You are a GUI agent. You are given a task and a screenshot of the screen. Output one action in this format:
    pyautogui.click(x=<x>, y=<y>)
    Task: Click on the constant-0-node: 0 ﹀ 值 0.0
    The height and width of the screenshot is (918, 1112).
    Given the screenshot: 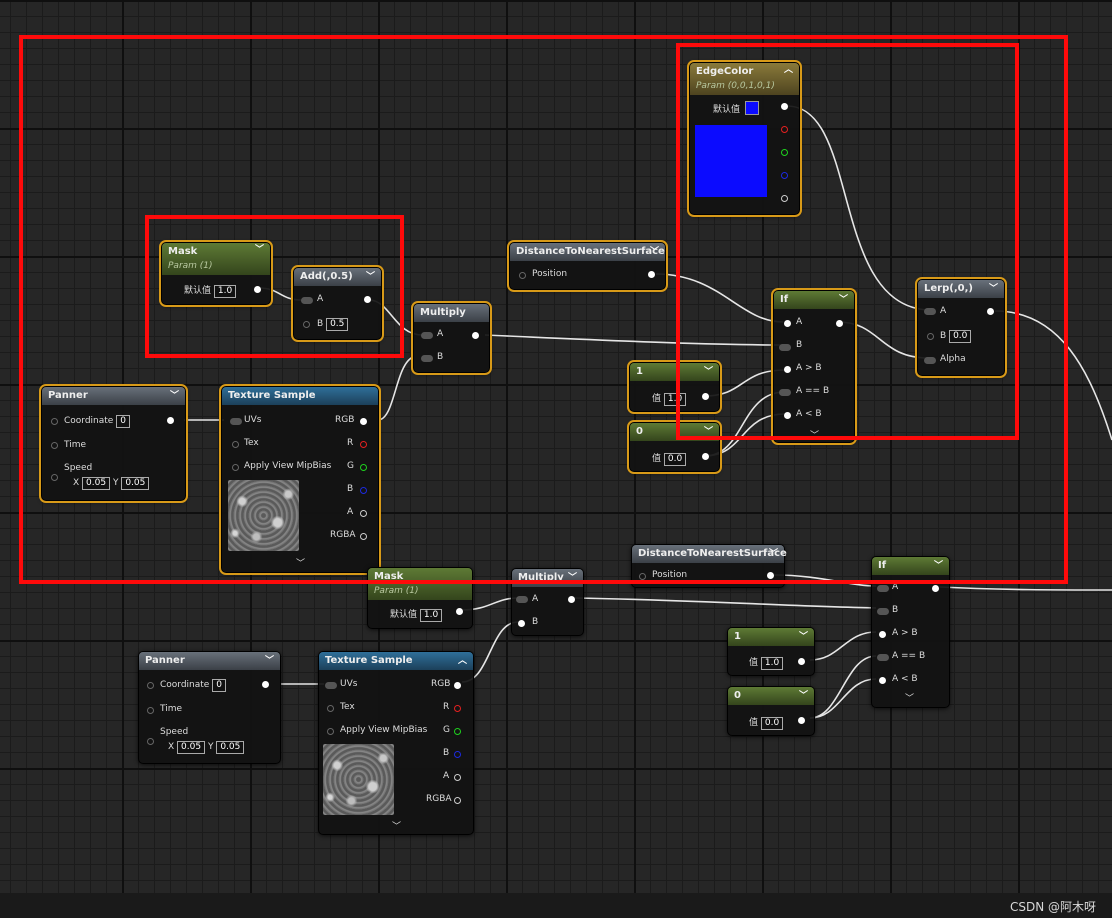 What is the action you would take?
    pyautogui.click(x=674, y=447)
    